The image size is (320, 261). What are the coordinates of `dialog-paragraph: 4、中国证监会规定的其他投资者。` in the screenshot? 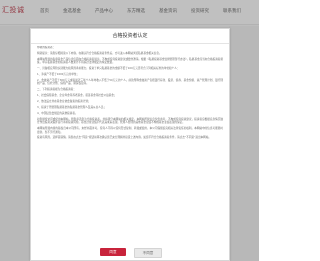 It's located at (57, 113).